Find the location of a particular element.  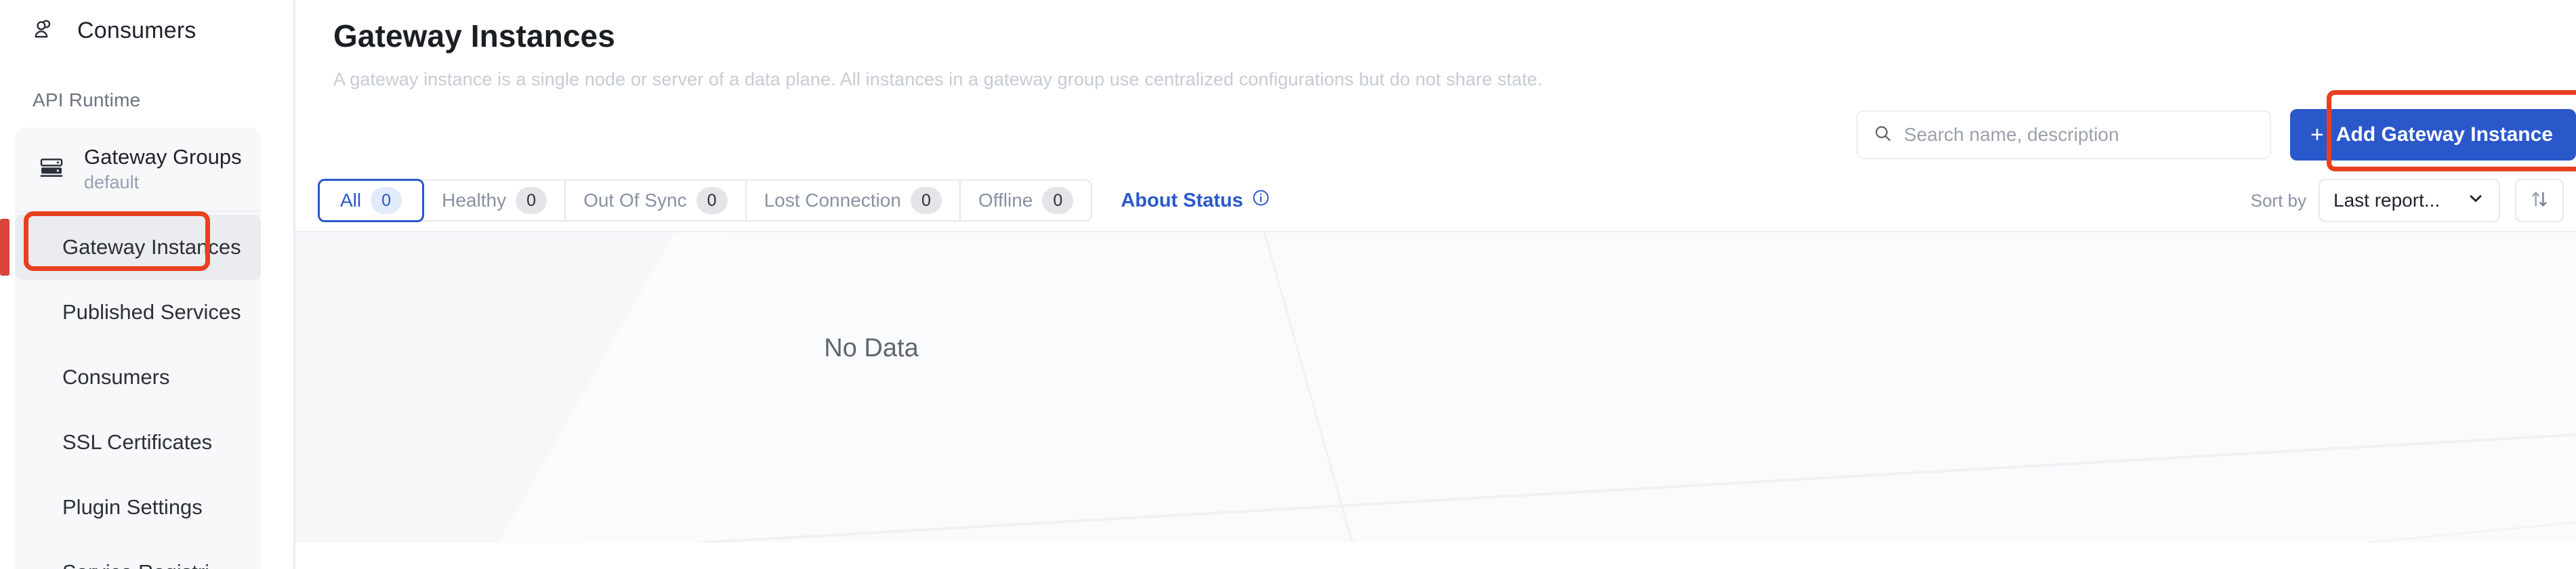

search-input is located at coordinates (2087, 135).